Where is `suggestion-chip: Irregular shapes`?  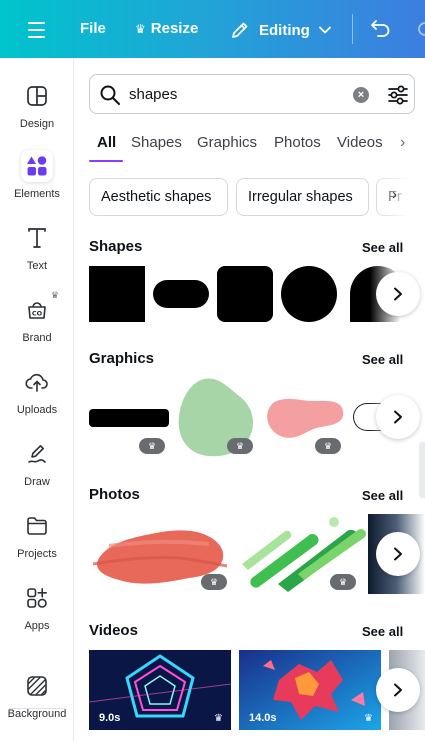
suggestion-chip: Irregular shapes is located at coordinates (302, 197).